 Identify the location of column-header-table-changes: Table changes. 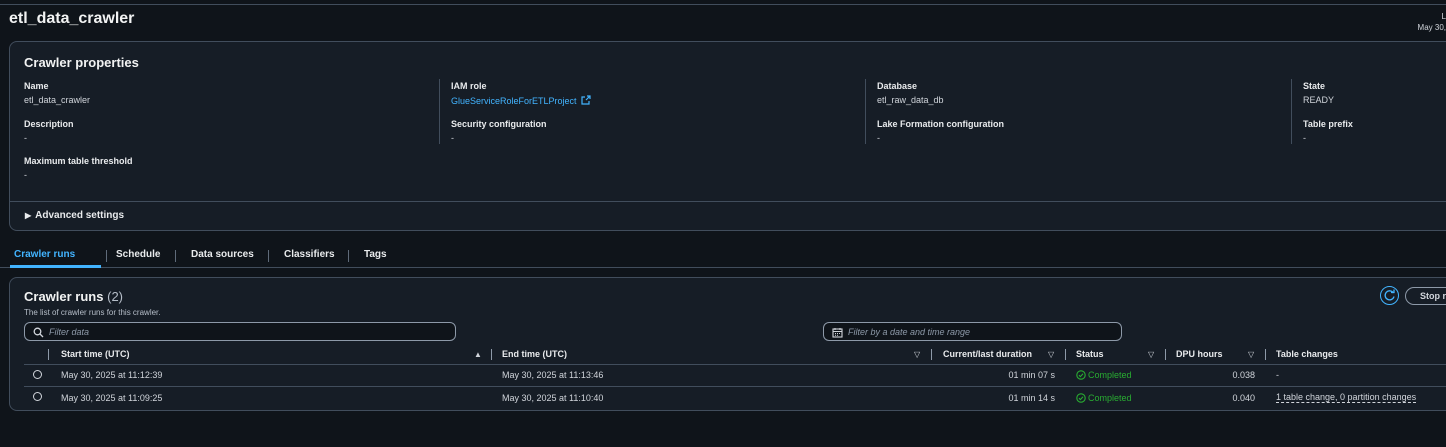
(1307, 354).